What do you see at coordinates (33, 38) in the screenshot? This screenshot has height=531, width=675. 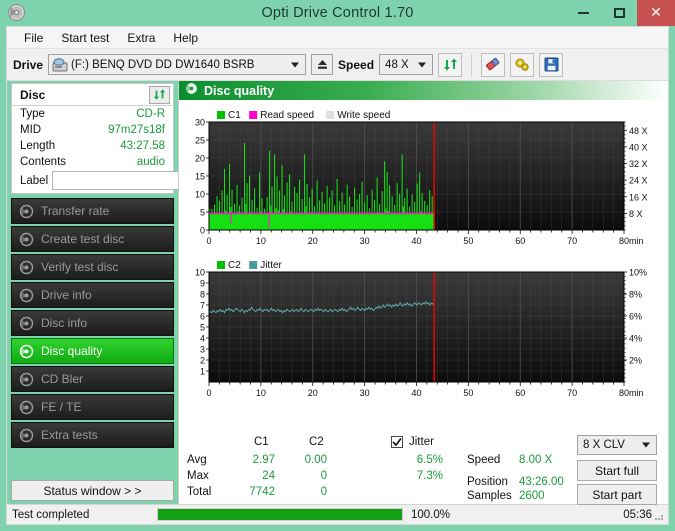 I see `menu-item-file: File` at bounding box center [33, 38].